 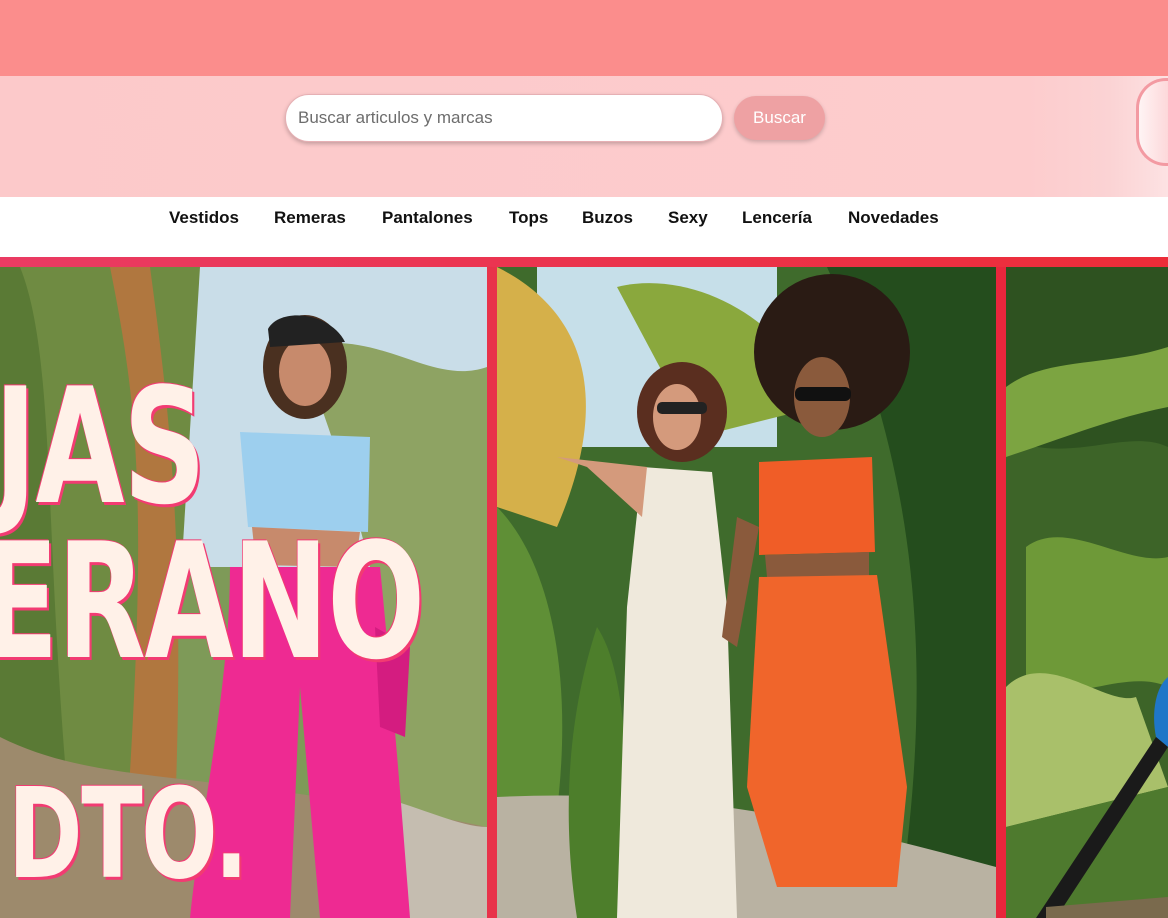 I want to click on top-promo-bar, so click(x=584, y=38).